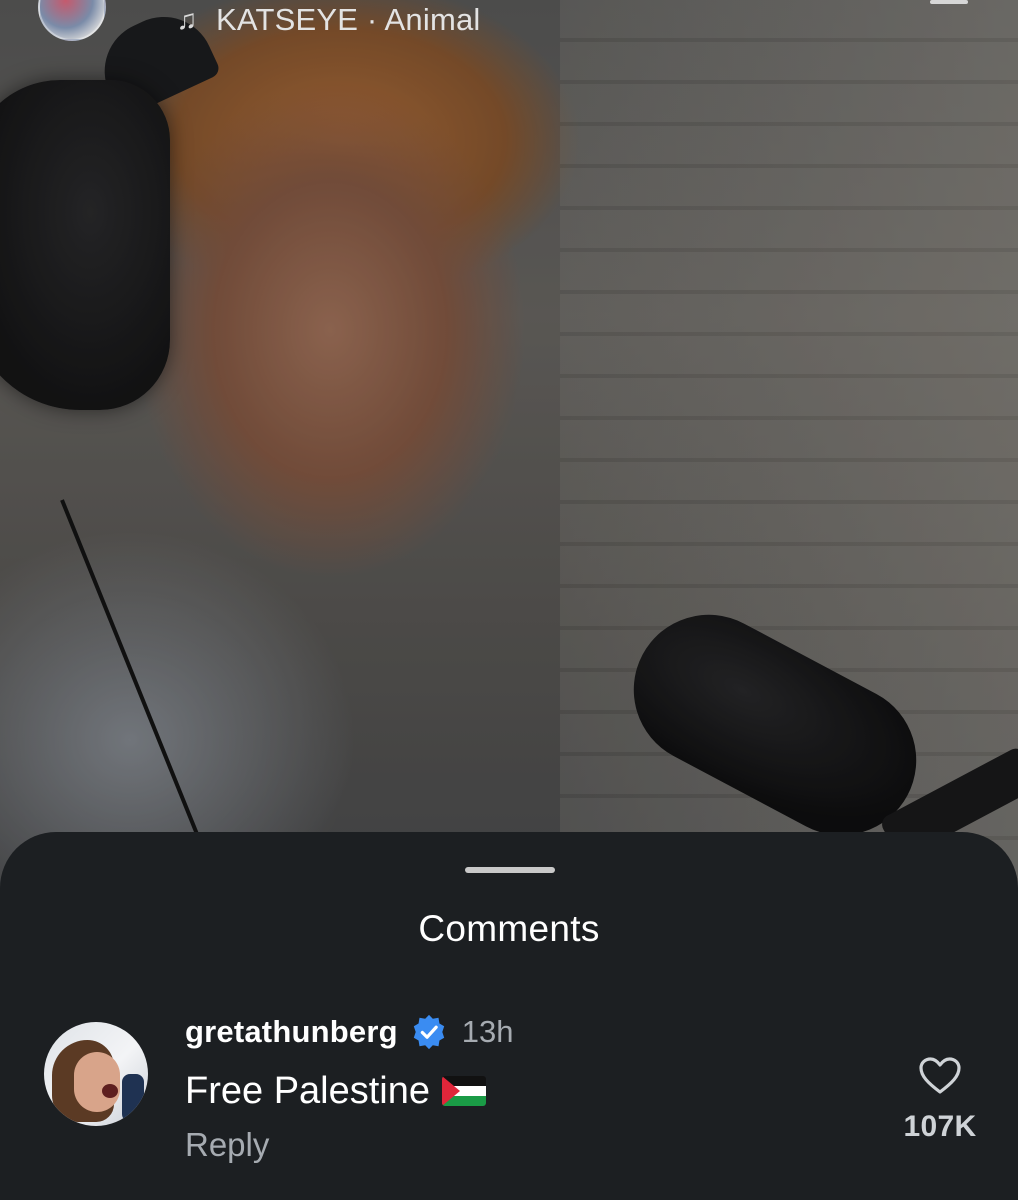 This screenshot has height=1200, width=1018. Describe the element at coordinates (428, 1032) in the screenshot. I see `verified-badge-icon` at that location.